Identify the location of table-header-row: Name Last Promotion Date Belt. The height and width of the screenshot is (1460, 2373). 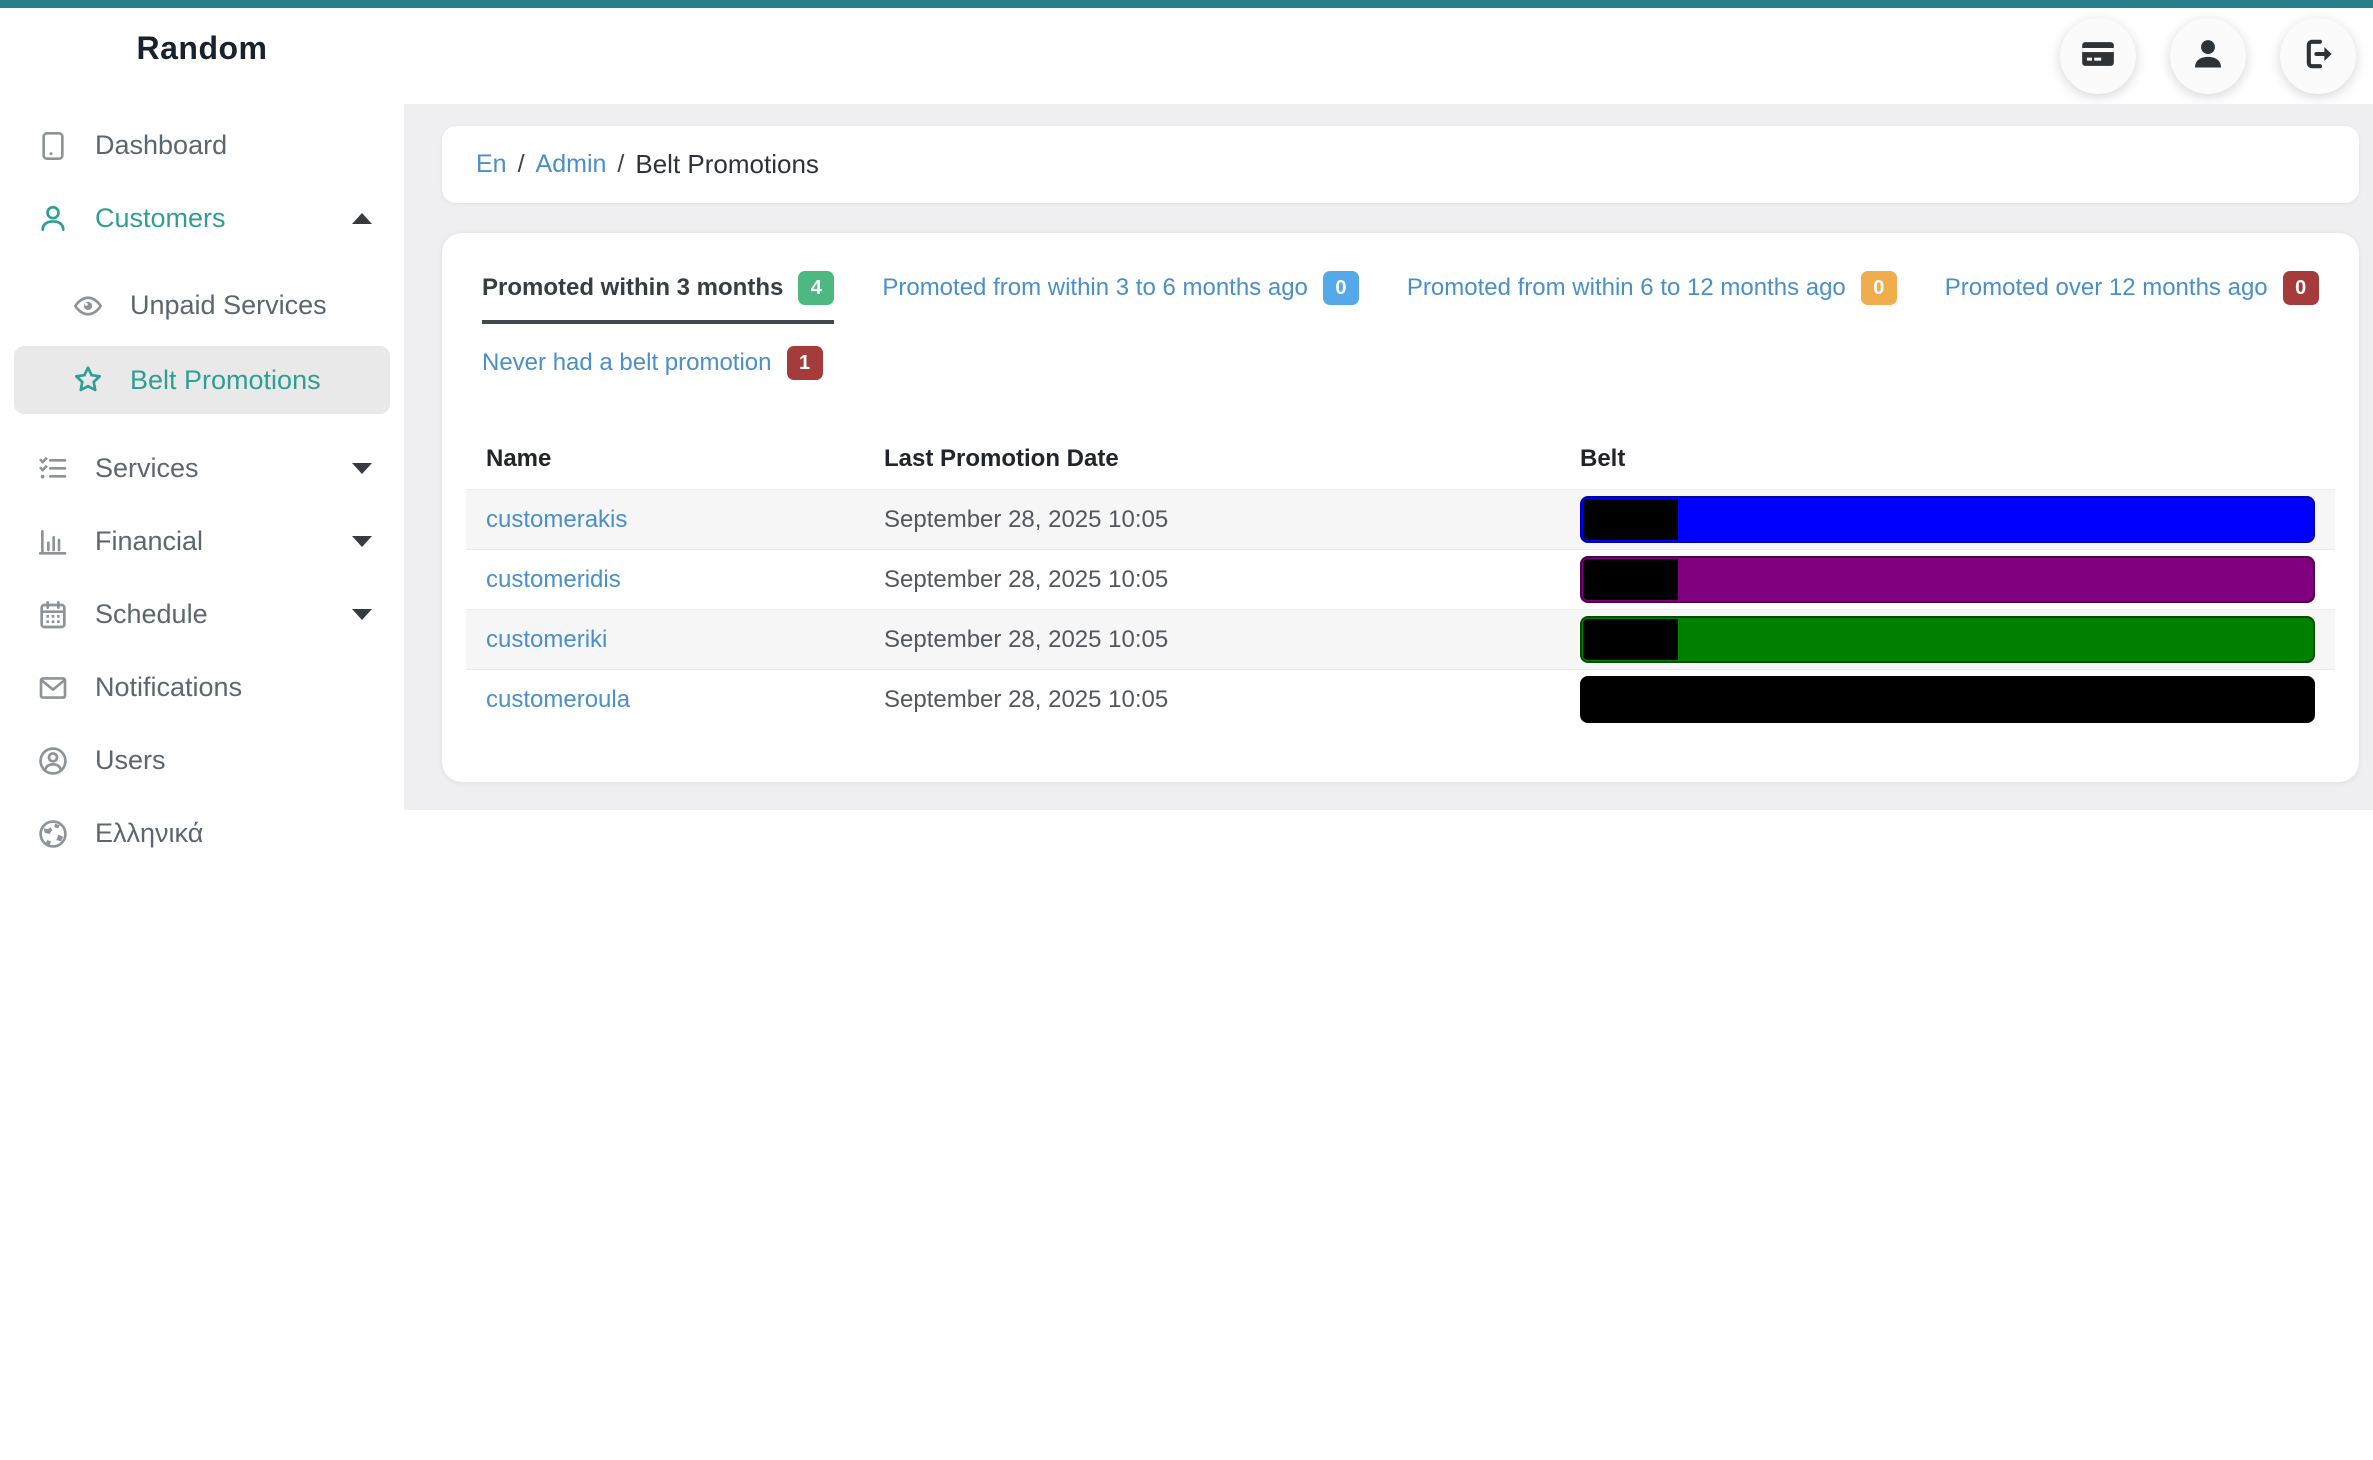
(1400, 458).